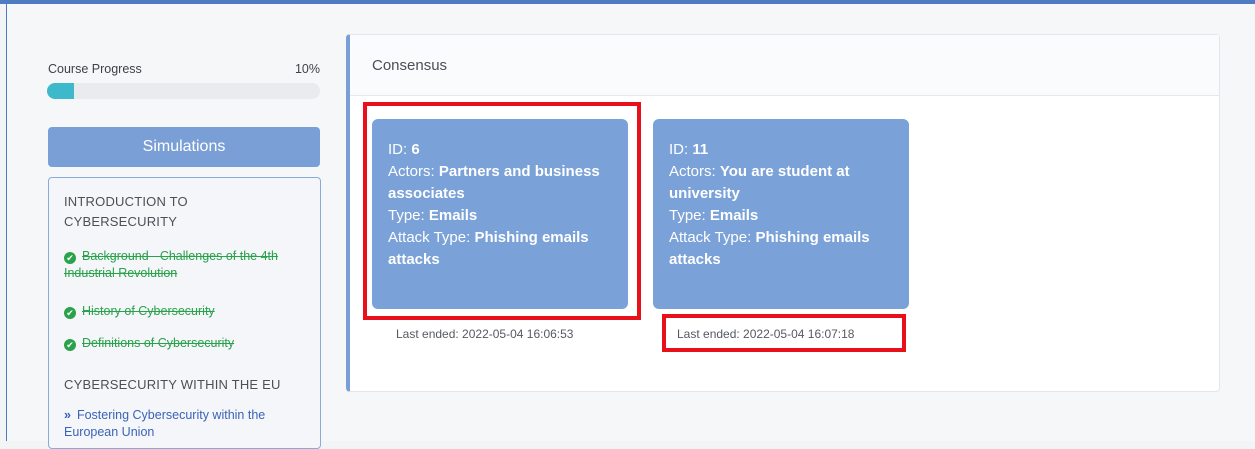 The width and height of the screenshot is (1255, 449). I want to click on section-title-introduction: INTRODUCTION TO CYBERSECURITY, so click(126, 211).